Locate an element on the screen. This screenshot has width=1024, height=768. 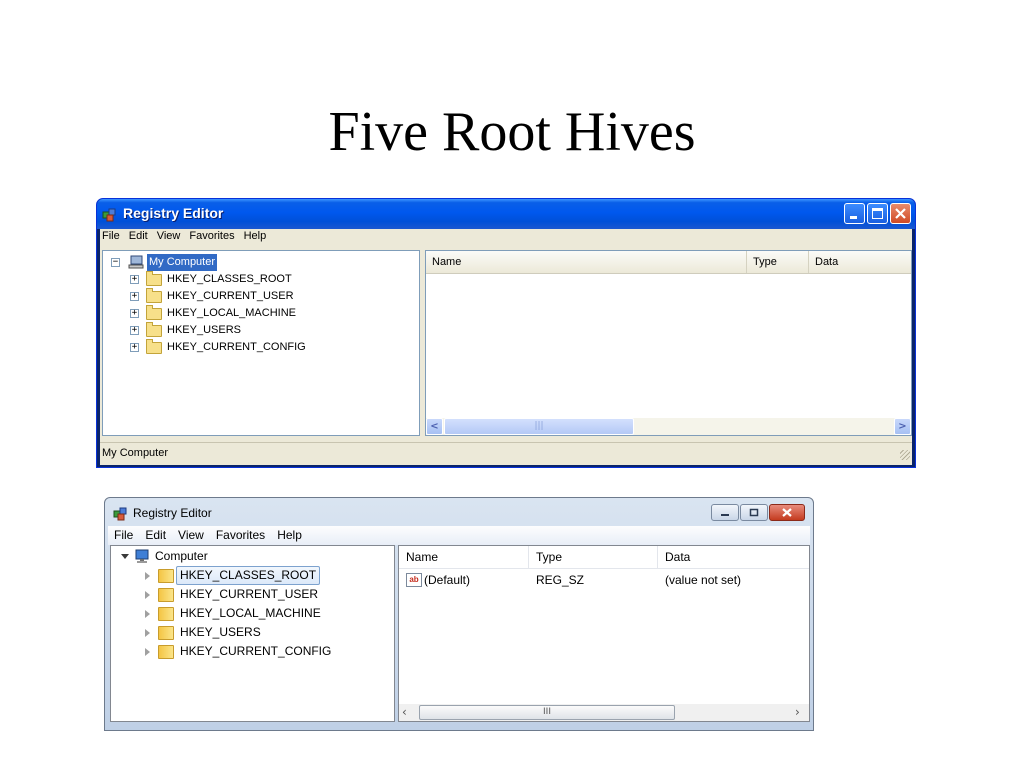
collapse-icon: − is located at coordinates (115, 262).